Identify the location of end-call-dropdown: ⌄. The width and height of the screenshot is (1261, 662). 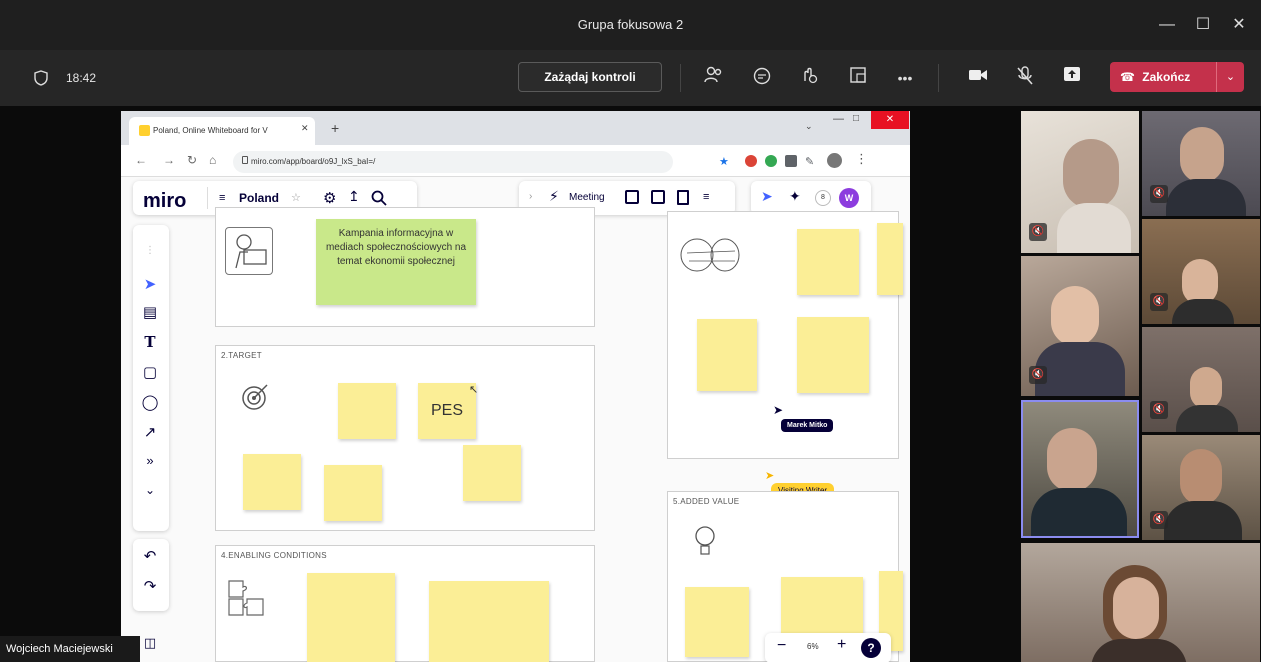
(1230, 77).